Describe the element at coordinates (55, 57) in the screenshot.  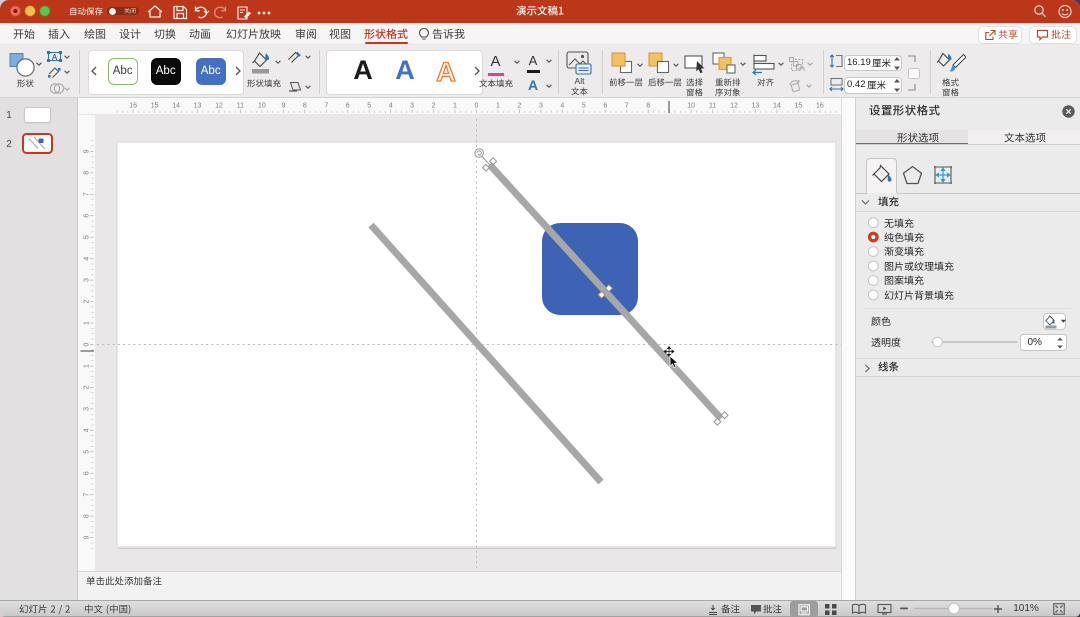
I see `svg-text: A` at that location.